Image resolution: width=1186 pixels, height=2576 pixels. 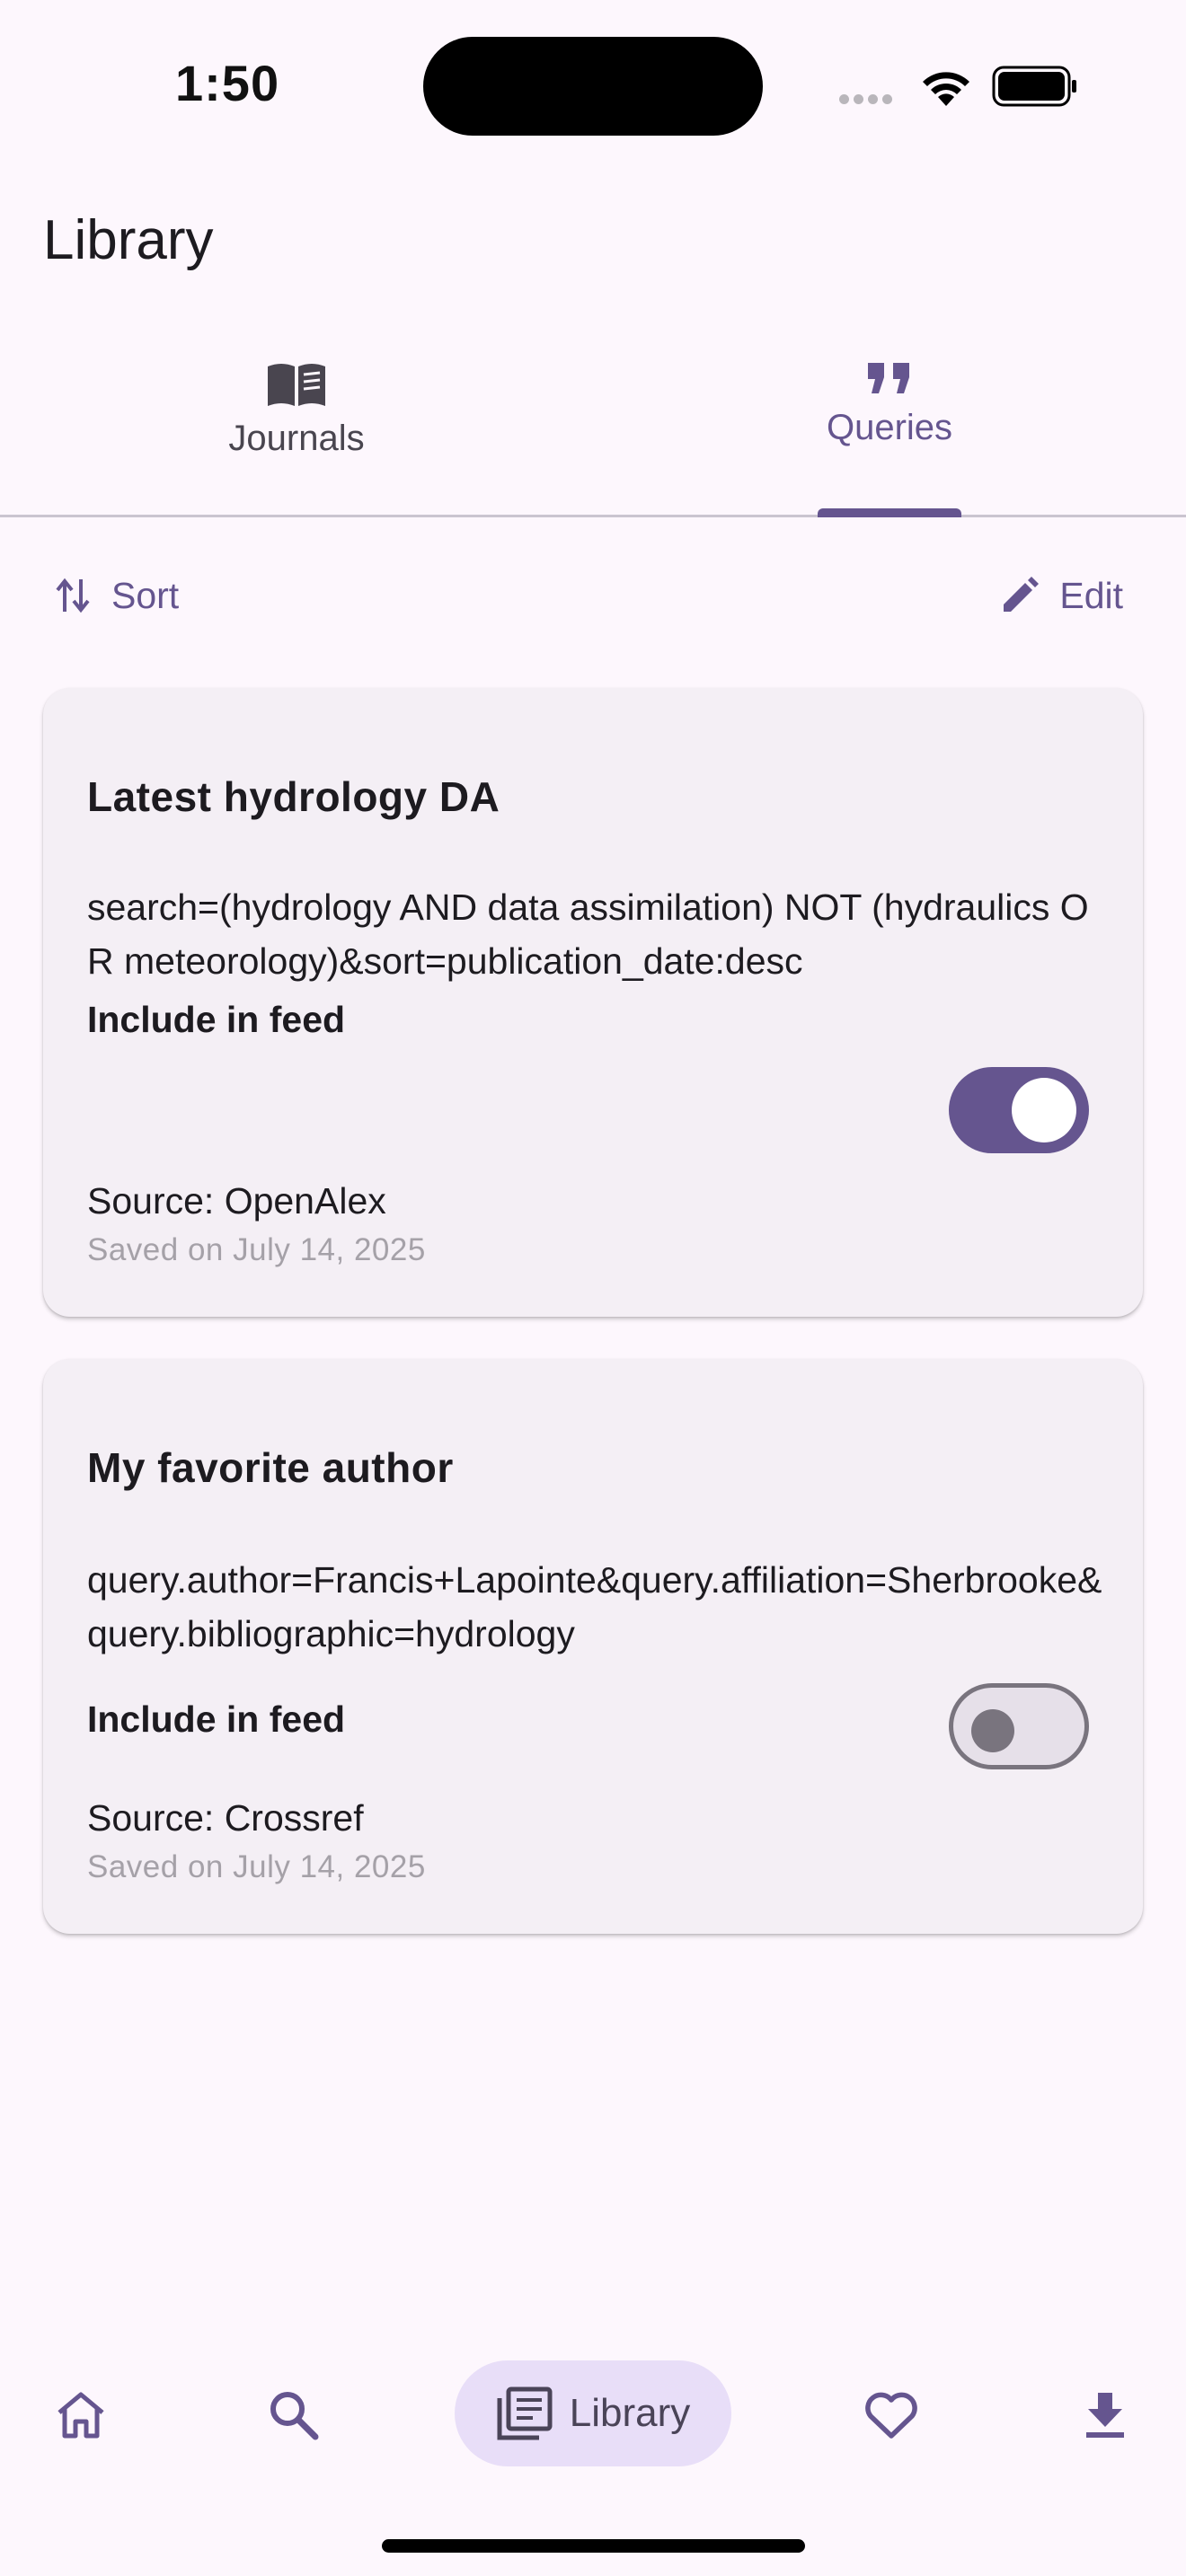 What do you see at coordinates (630, 2413) in the screenshot?
I see `nav-library-label: Library` at bounding box center [630, 2413].